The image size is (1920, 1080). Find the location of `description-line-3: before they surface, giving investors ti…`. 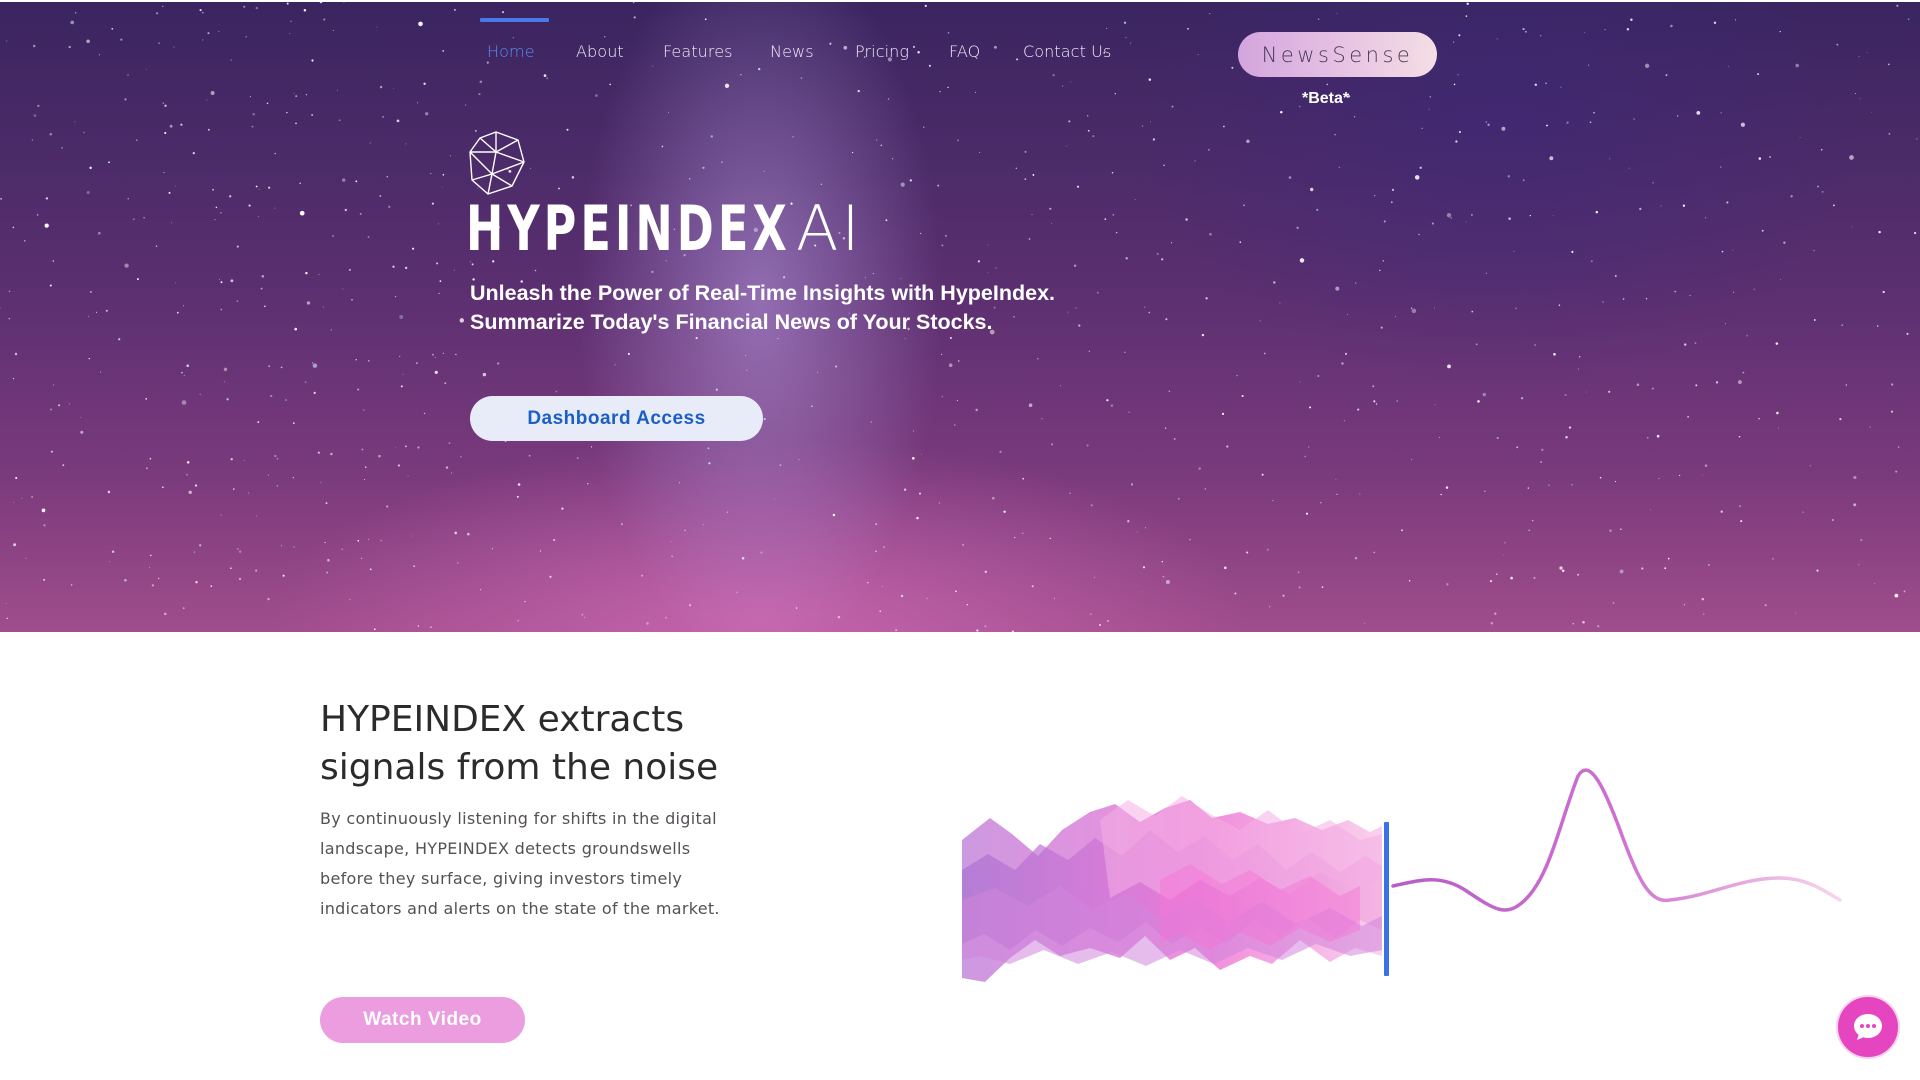

description-line-3: before they surface, giving investors ti… is located at coordinates (501, 878).